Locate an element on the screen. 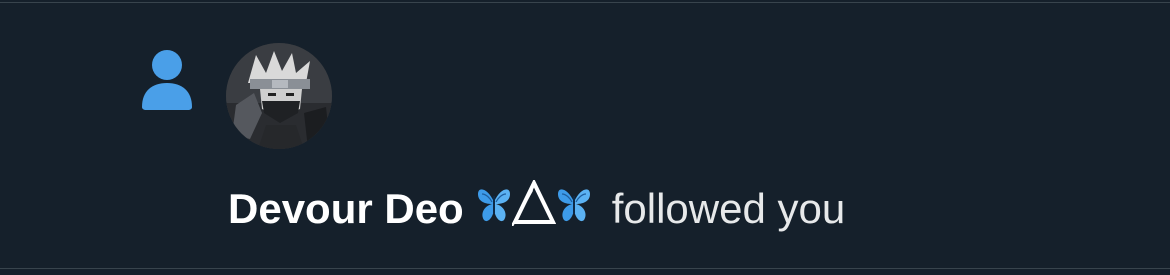 The image size is (1170, 275). user-avatar is located at coordinates (279, 96).